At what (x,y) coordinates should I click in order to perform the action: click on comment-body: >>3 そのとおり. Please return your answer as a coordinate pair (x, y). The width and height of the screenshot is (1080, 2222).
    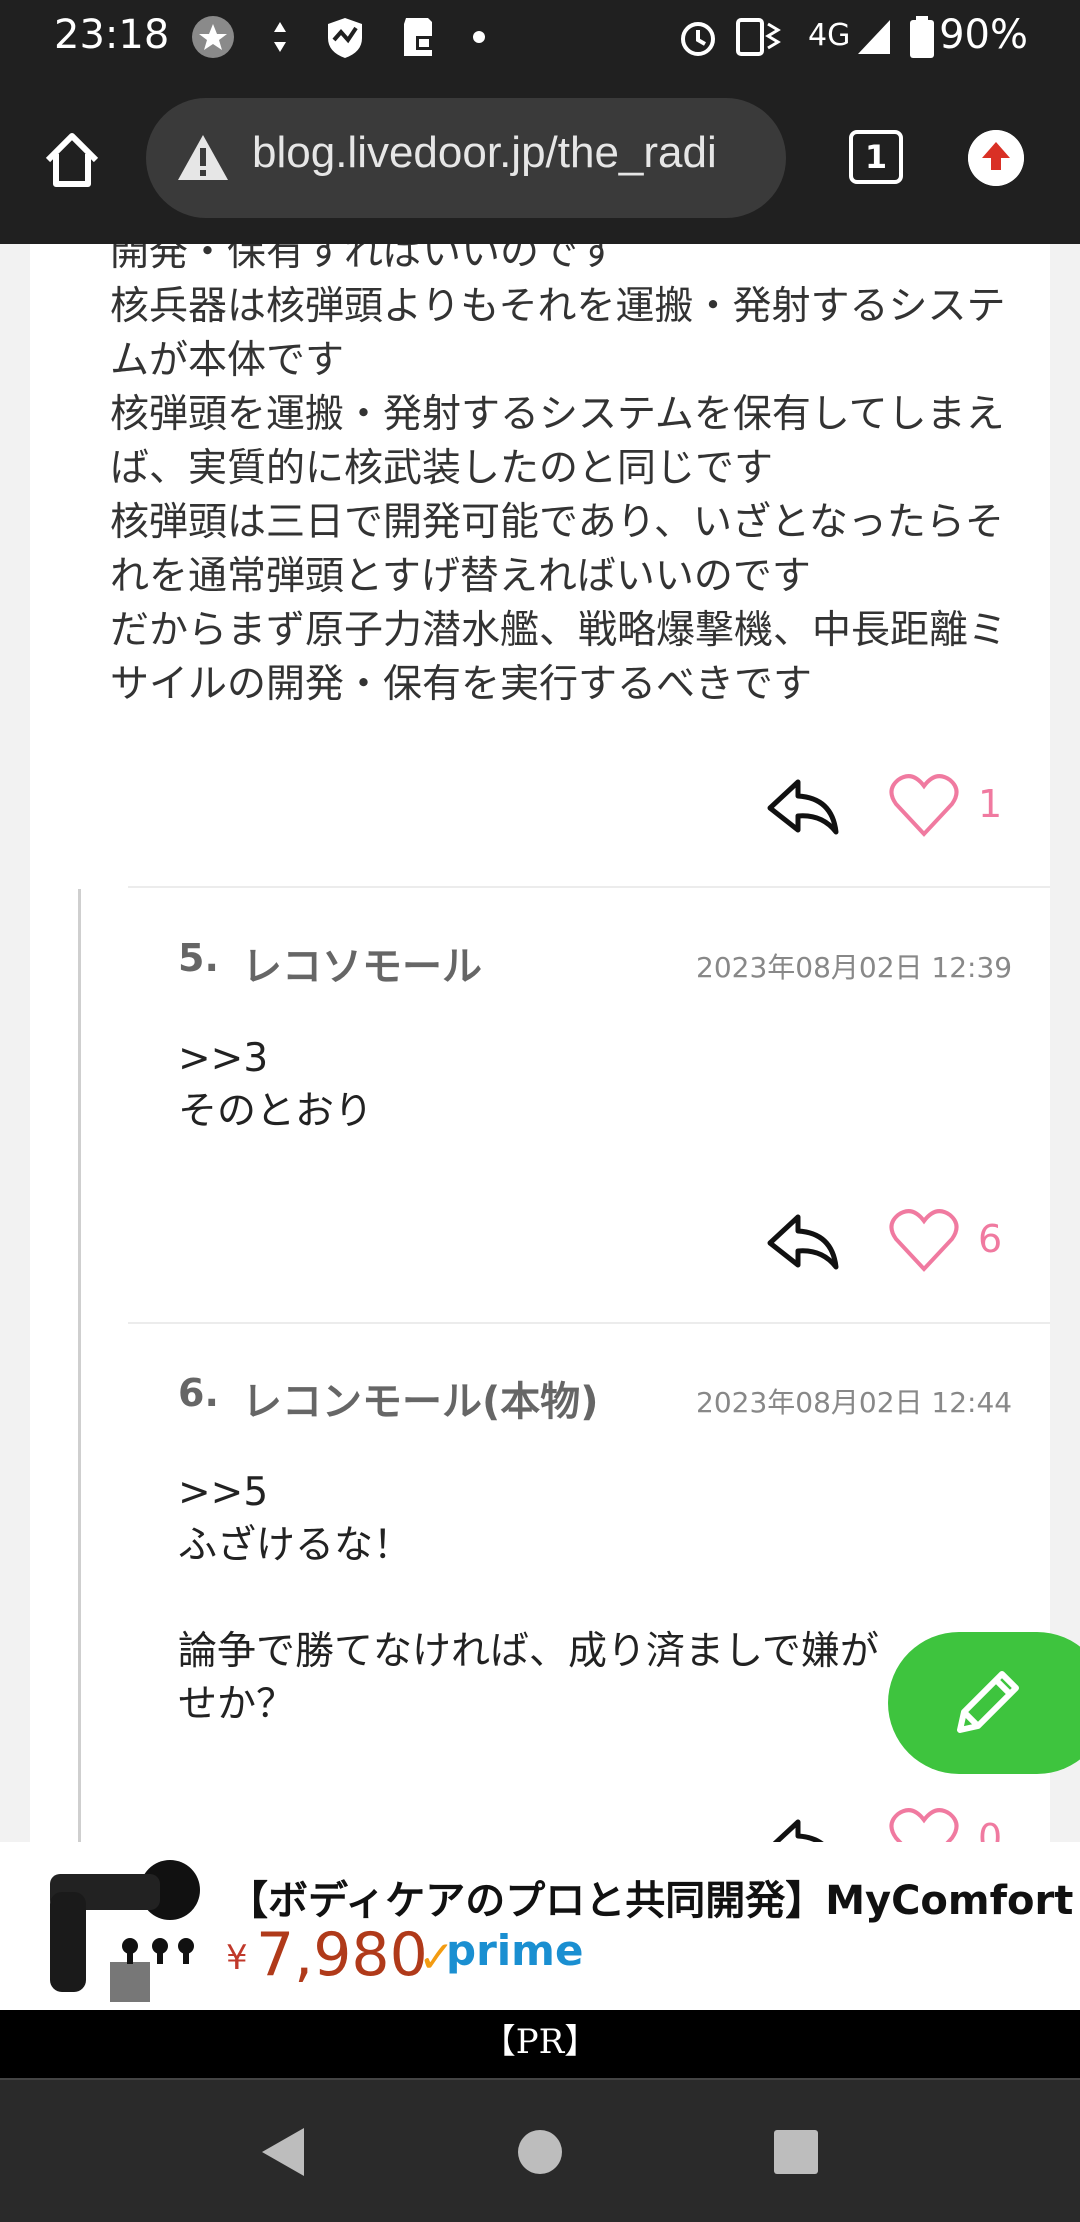
    Looking at the image, I should click on (276, 1085).